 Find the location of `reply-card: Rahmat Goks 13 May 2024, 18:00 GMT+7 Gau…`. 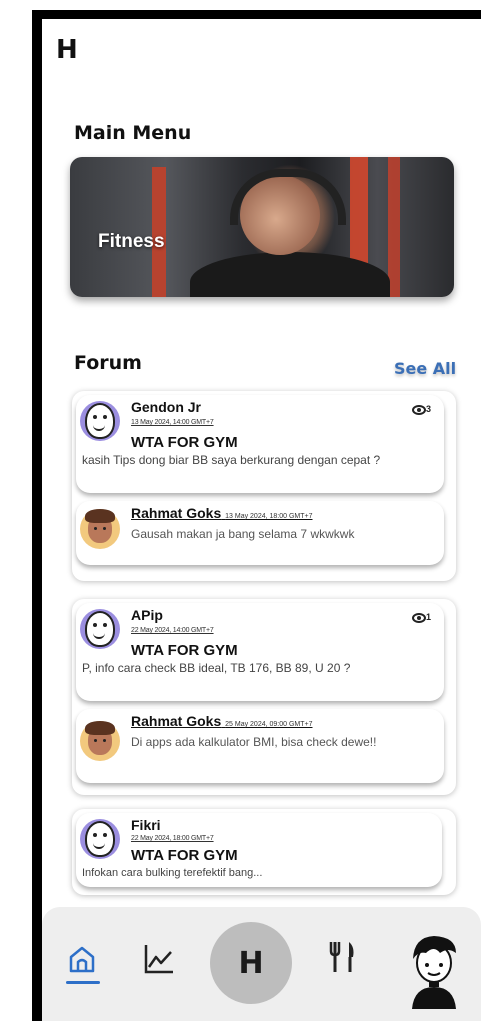

reply-card: Rahmat Goks 13 May 2024, 18:00 GMT+7 Gau… is located at coordinates (260, 533).